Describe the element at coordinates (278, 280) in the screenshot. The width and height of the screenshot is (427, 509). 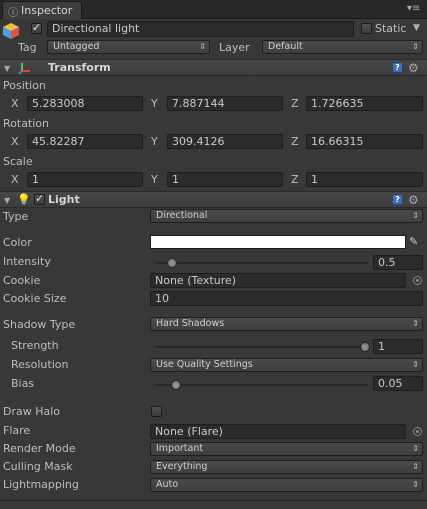
I see `cookie-field: None (Texture)` at that location.